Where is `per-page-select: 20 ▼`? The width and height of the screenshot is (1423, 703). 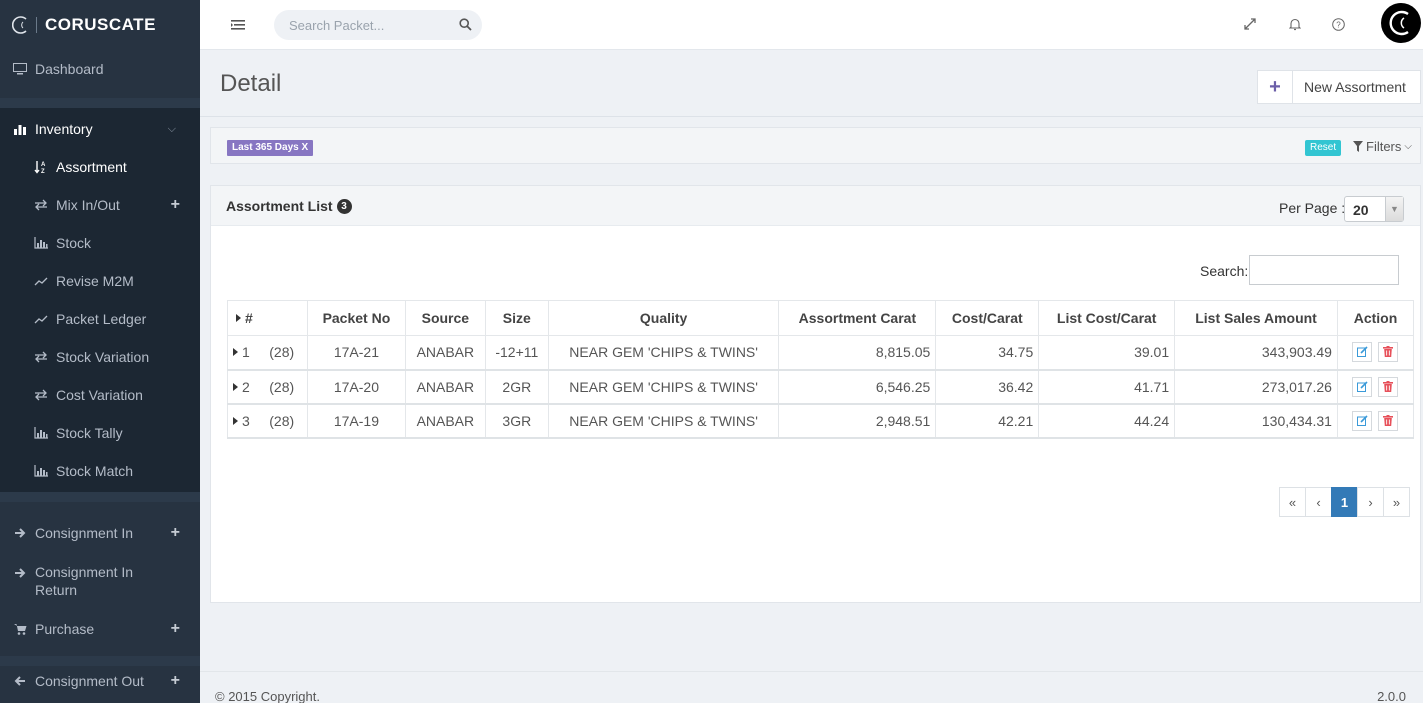 per-page-select: 20 ▼ is located at coordinates (1374, 209).